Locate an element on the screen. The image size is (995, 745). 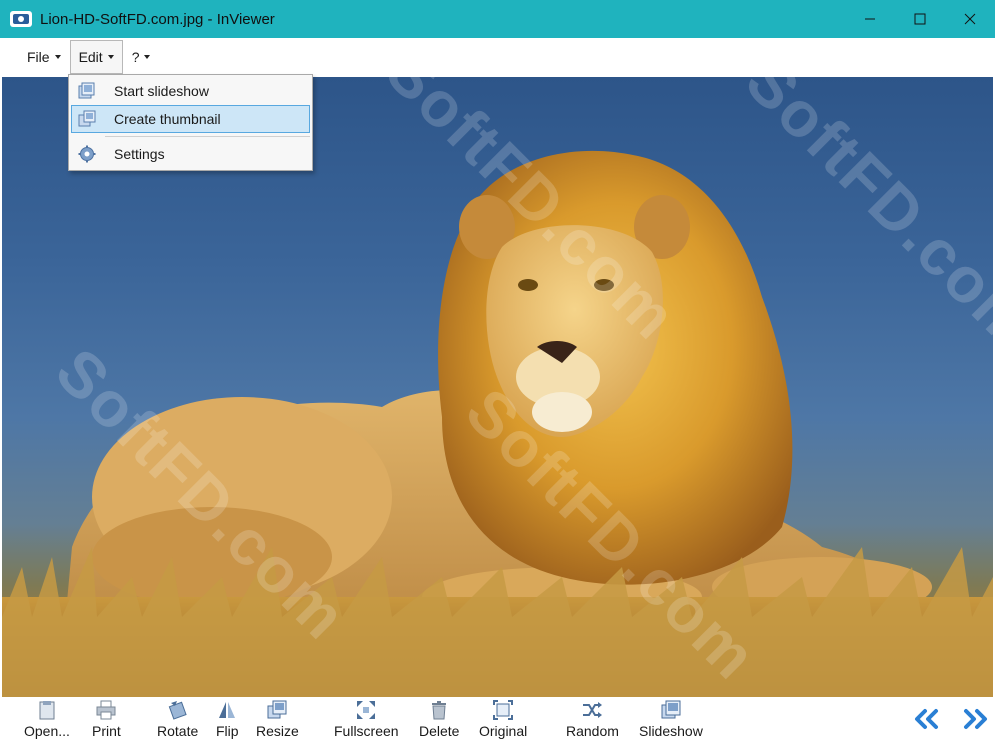
original-button: Original is located at coordinates (503, 719).